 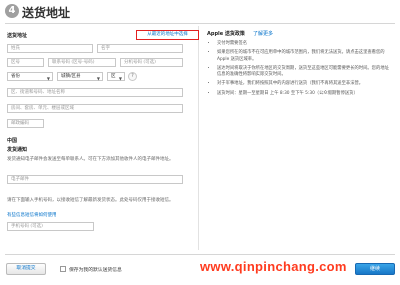 What do you see at coordinates (304, 84) in the screenshot?
I see `policy-item: 对于军事地址，我们将按照其中的内容进行送货（我们不再将其送至非法营。` at bounding box center [304, 84].